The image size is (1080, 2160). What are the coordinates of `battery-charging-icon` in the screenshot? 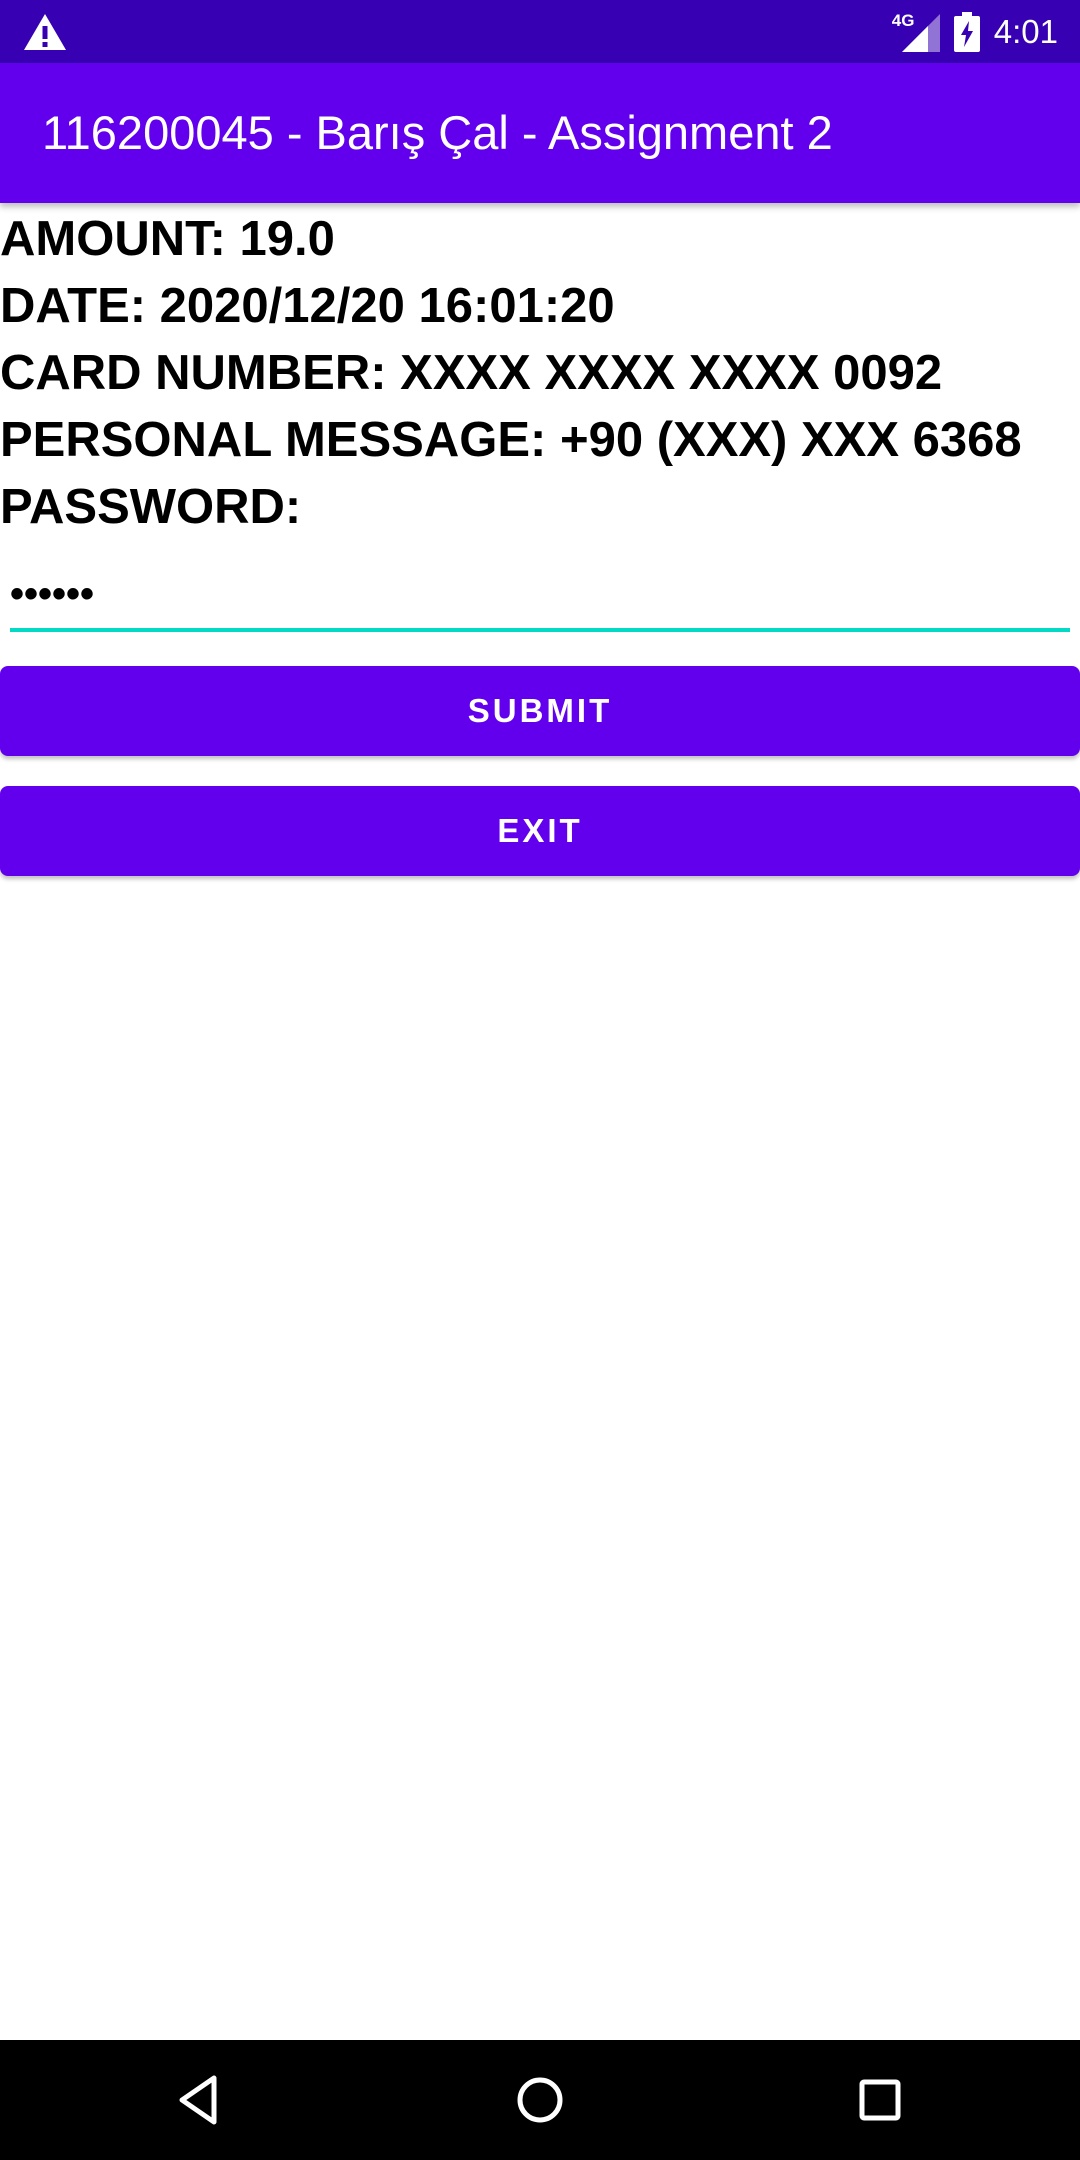 It's located at (966, 31).